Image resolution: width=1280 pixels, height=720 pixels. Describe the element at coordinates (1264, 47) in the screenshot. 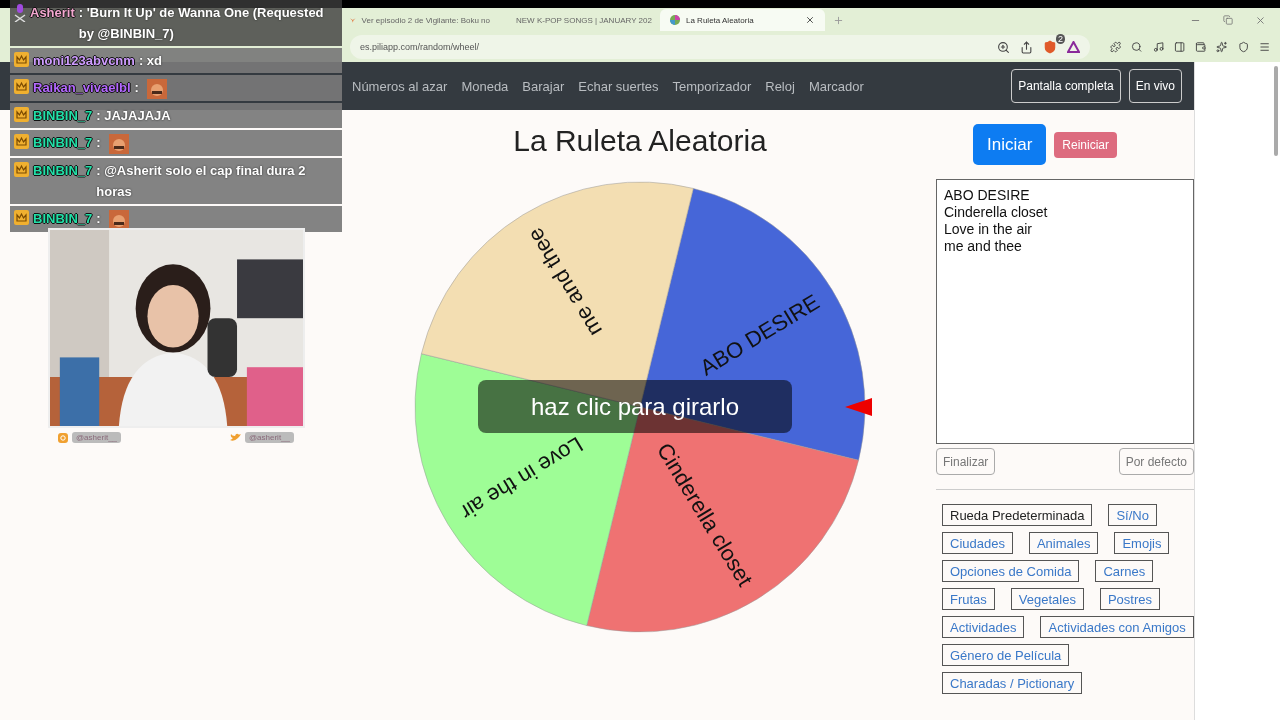

I see `menu-icon` at that location.